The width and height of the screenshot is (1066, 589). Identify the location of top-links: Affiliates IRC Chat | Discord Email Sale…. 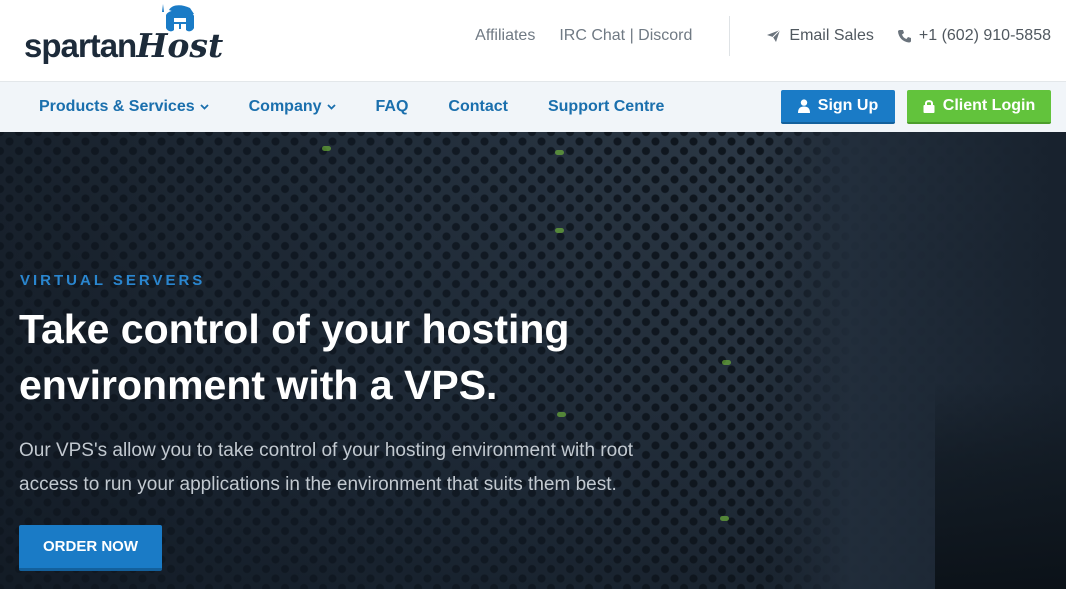
(763, 36).